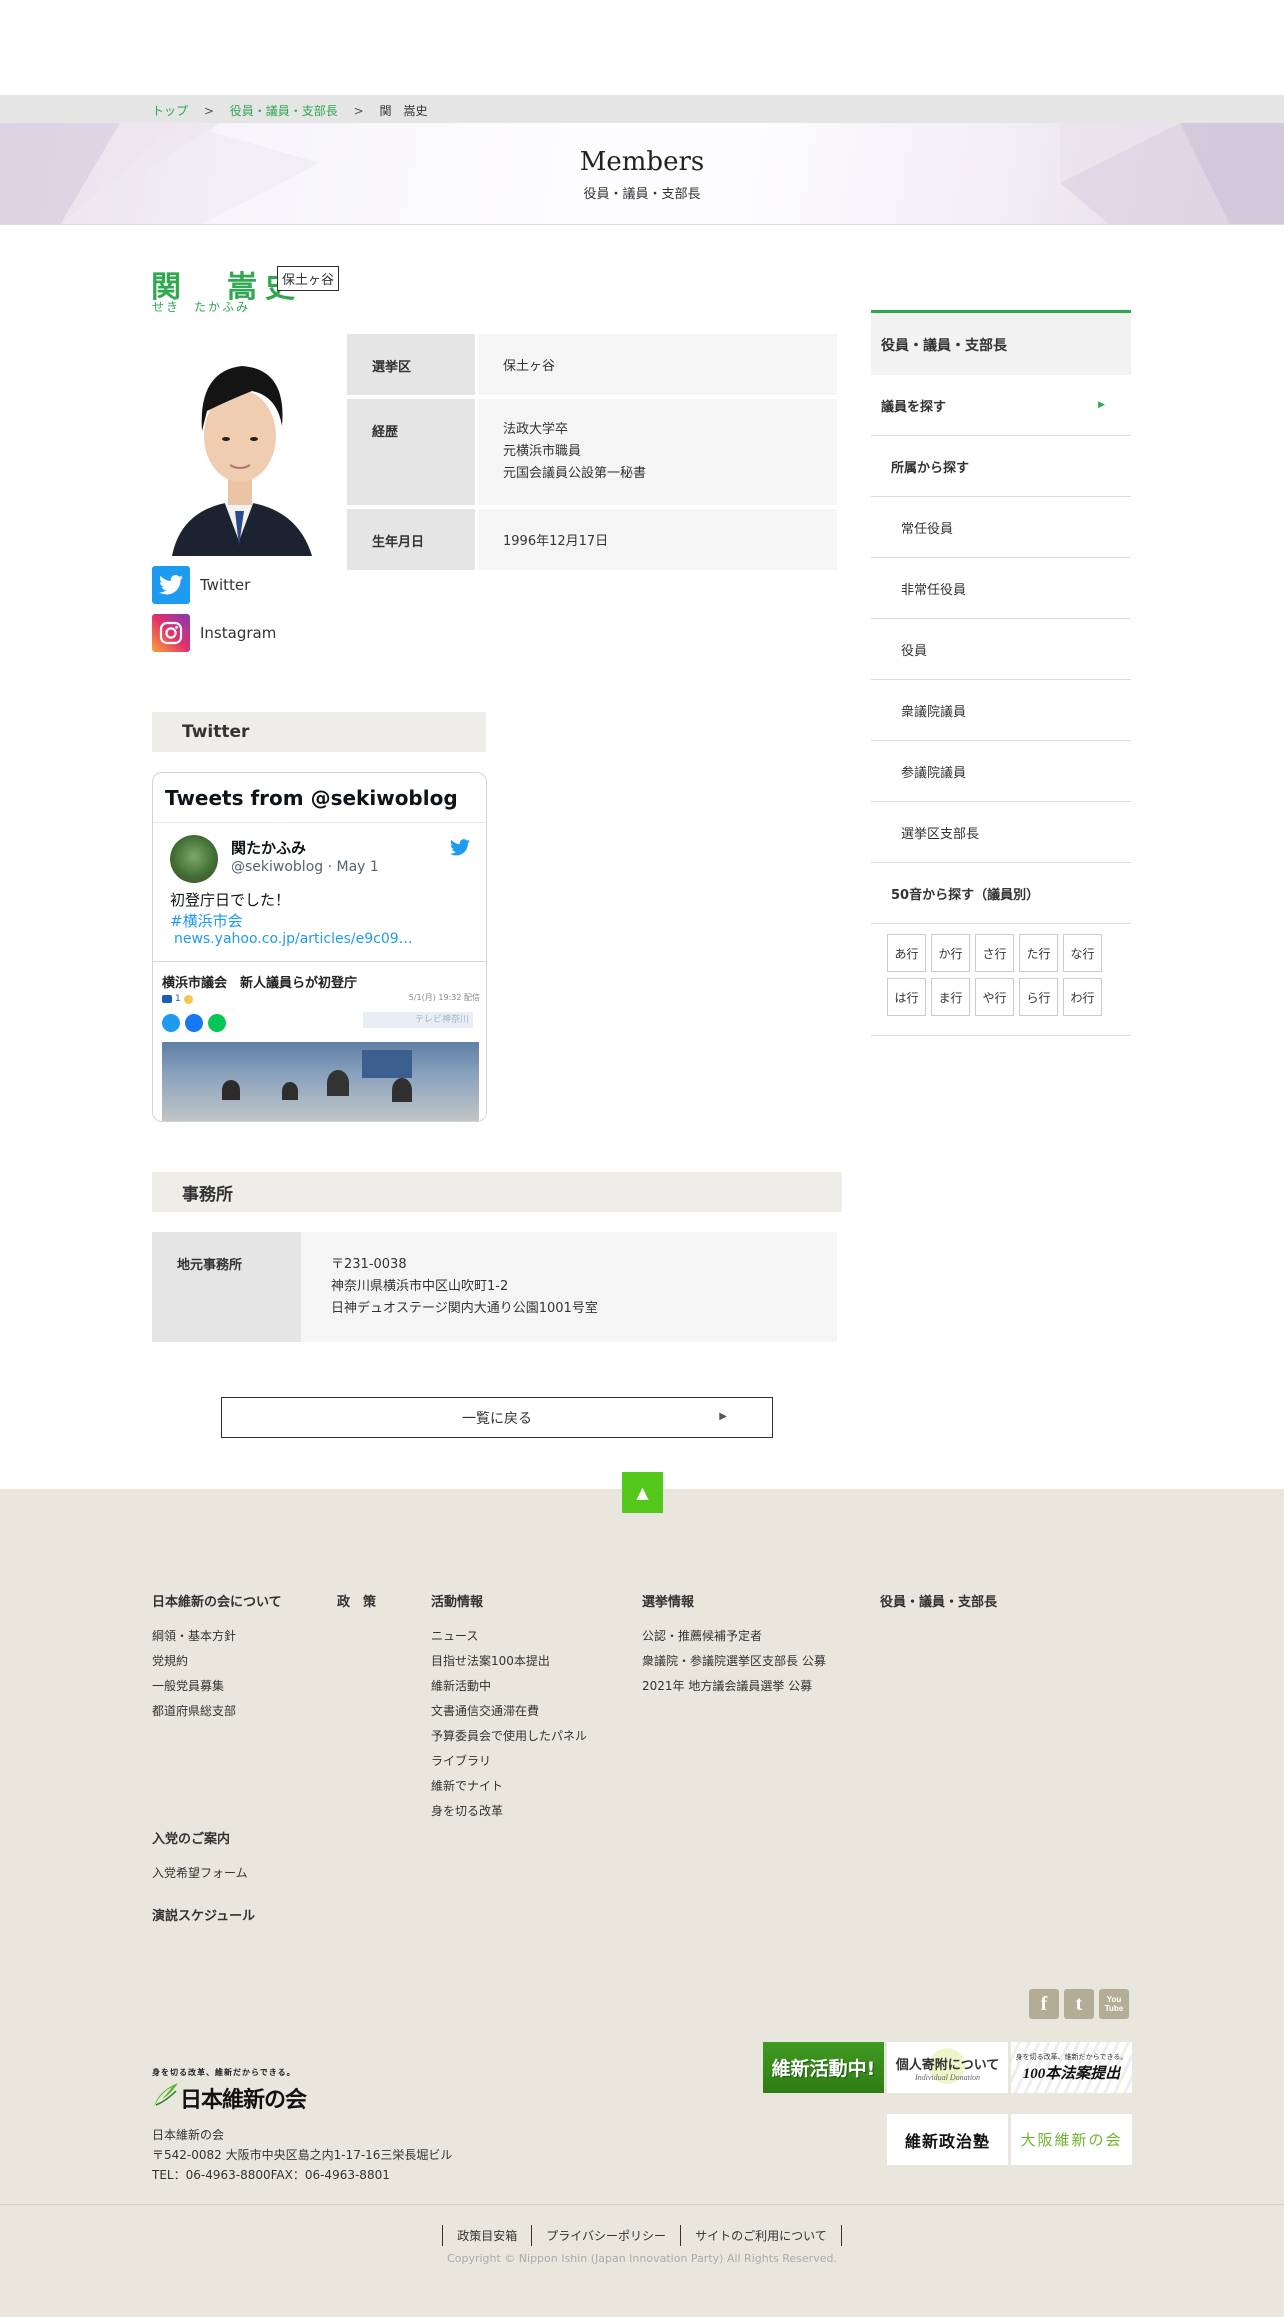 The height and width of the screenshot is (2317, 1284). Describe the element at coordinates (230, 900) in the screenshot. I see `tweet-text: 初登庁日でした！` at that location.